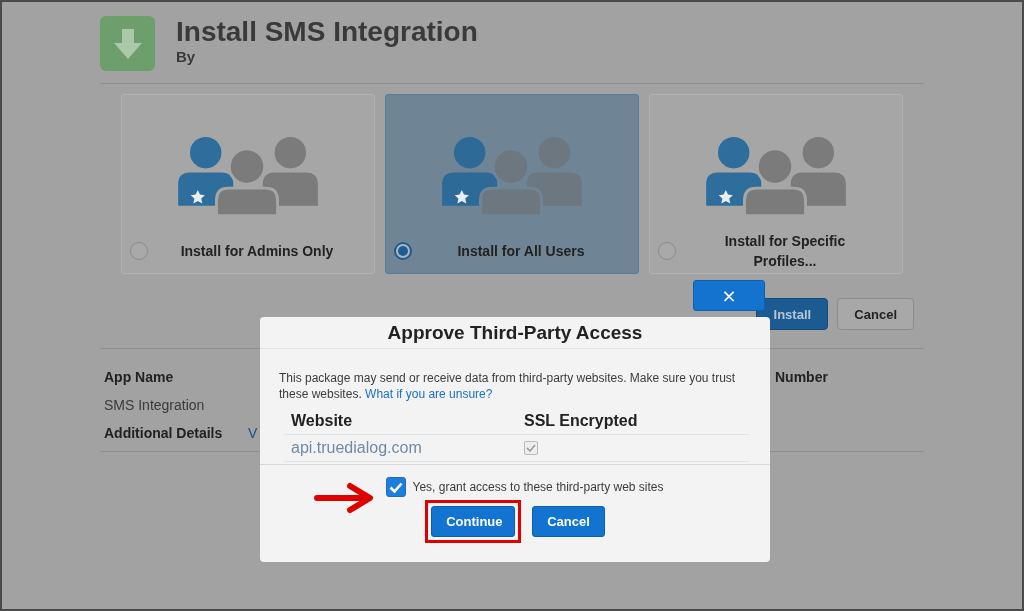 Image resolution: width=1024 pixels, height=611 pixels. What do you see at coordinates (802, 377) in the screenshot?
I see `field-label: Number` at bounding box center [802, 377].